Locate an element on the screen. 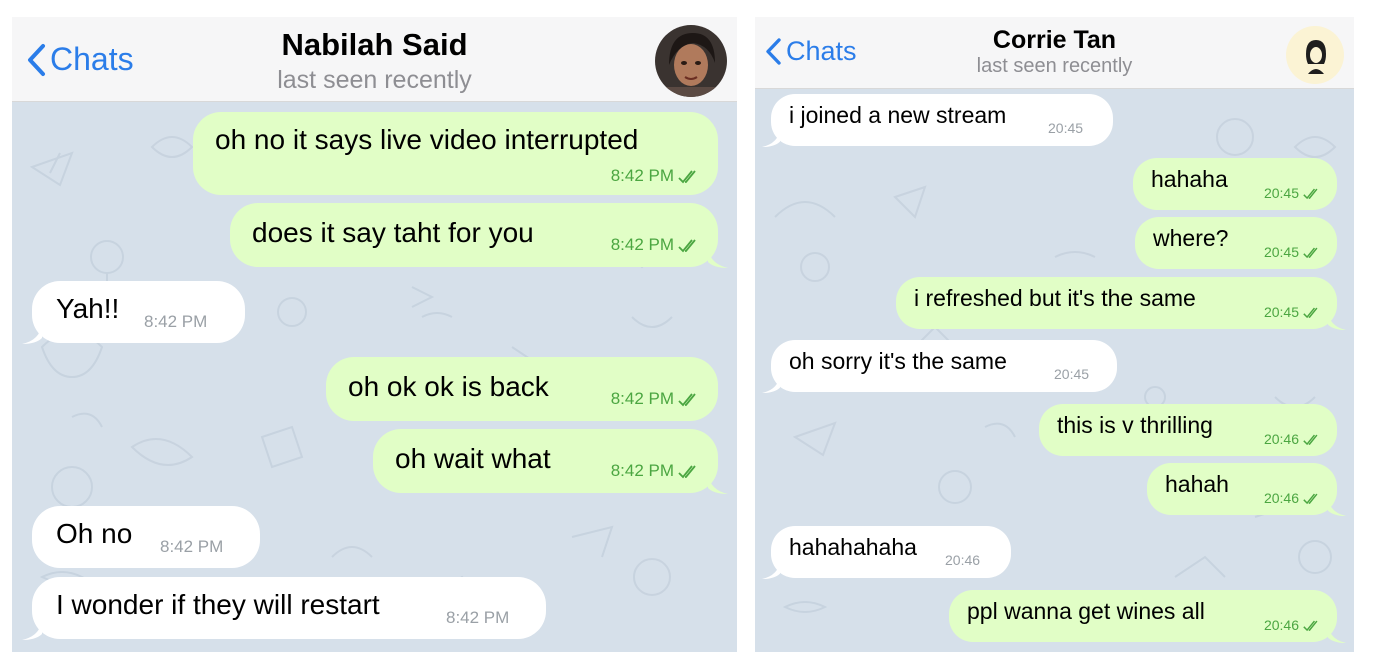 This screenshot has width=1373, height=671. message-bubble-outgoing: i refreshed but it's the same 20:45 is located at coordinates (1121, 303).